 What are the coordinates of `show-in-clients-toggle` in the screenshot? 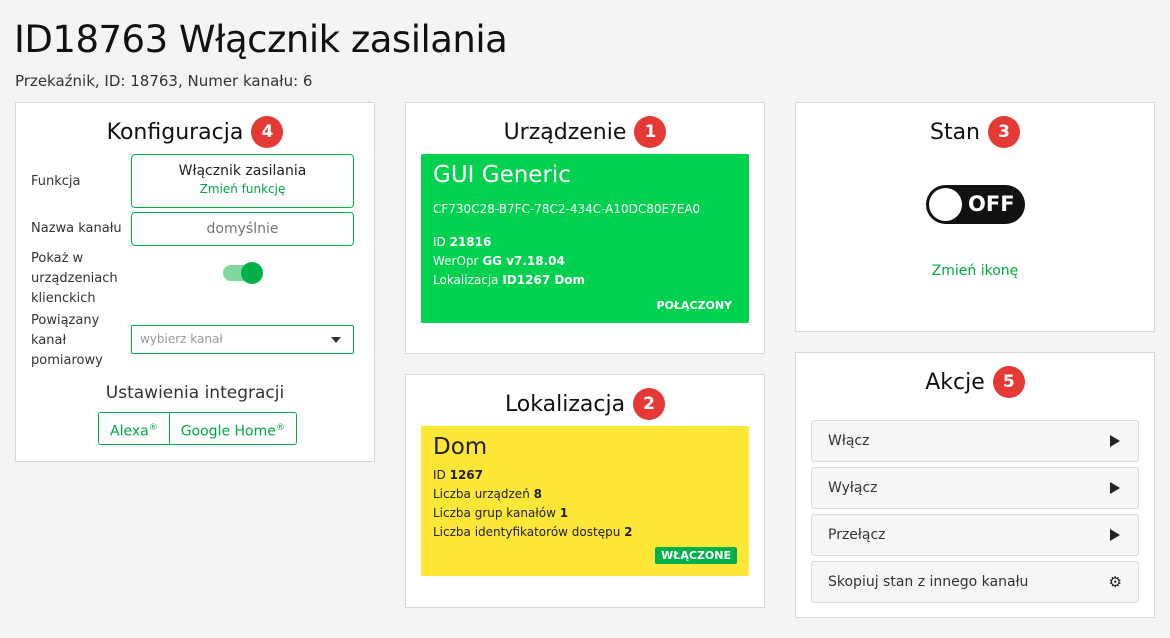 It's located at (243, 273).